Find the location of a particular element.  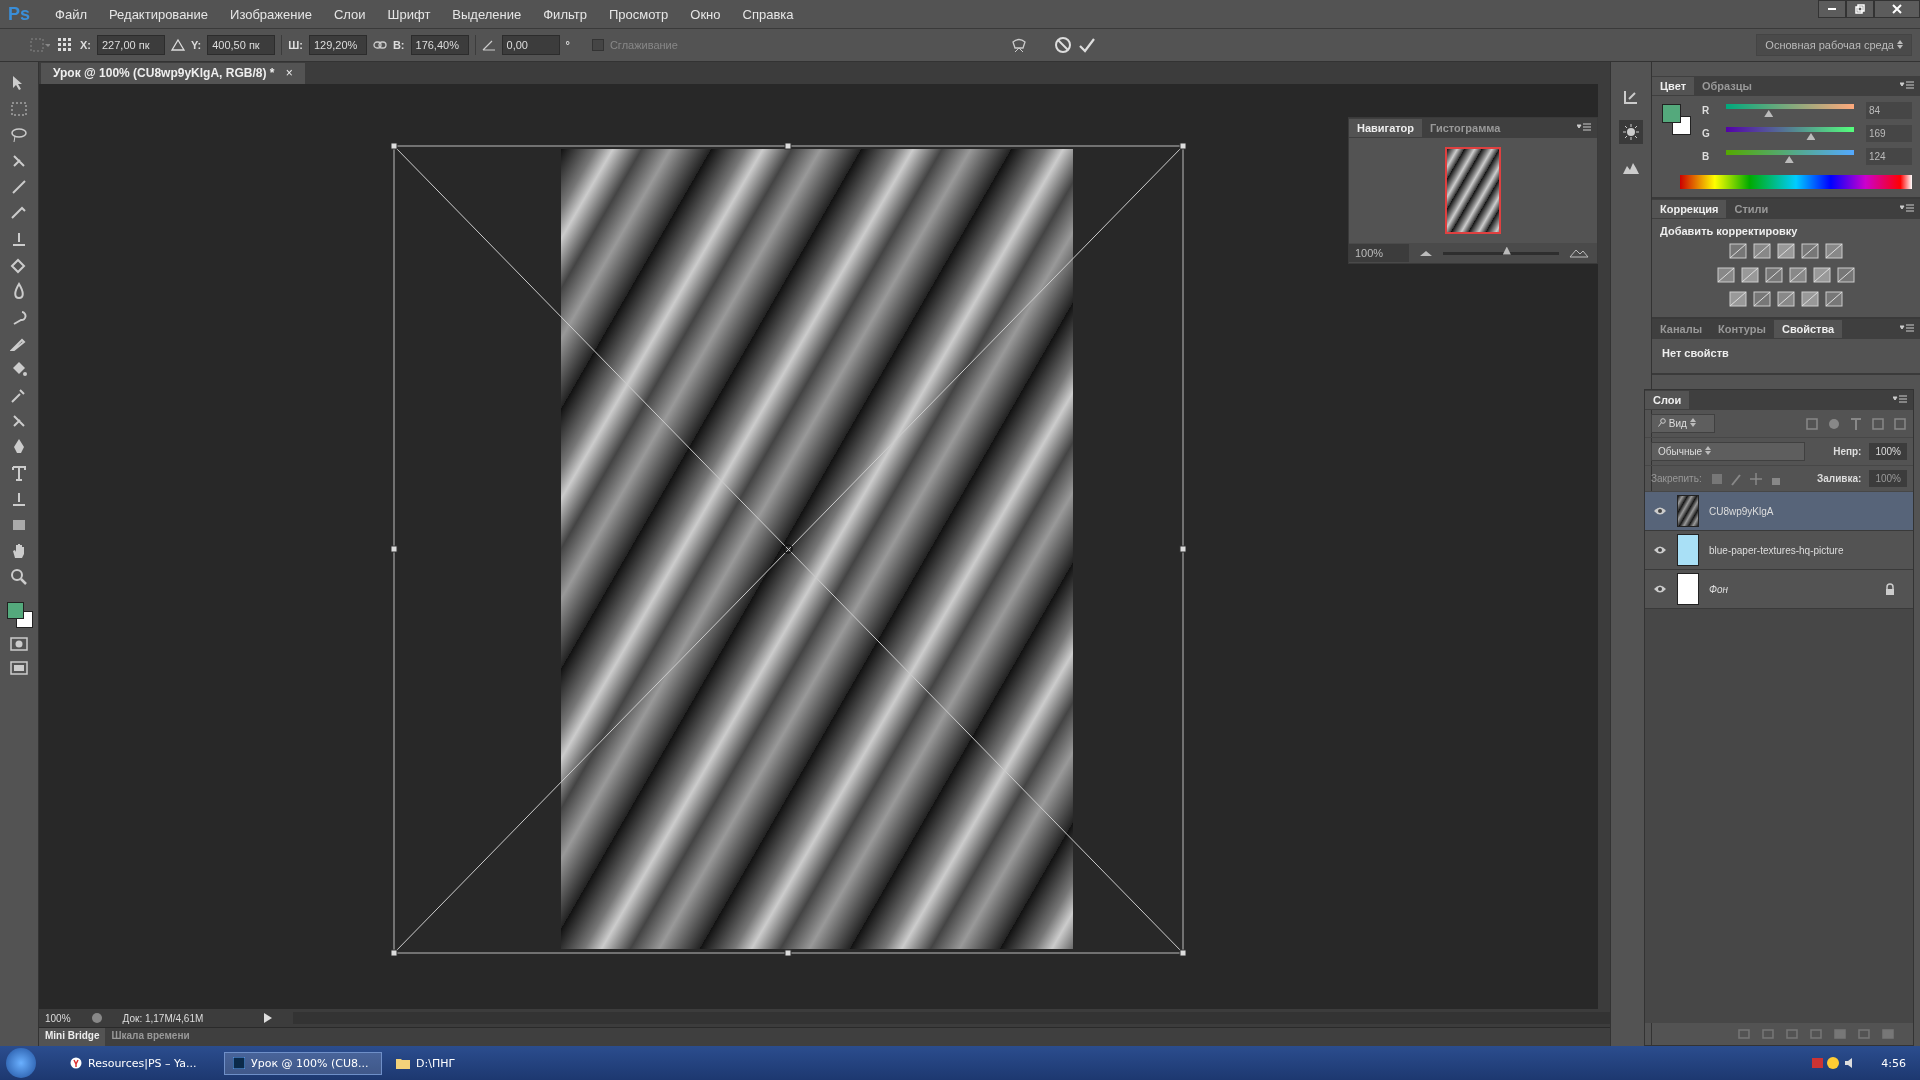

properties-message: Нет свойств is located at coordinates (1695, 353).